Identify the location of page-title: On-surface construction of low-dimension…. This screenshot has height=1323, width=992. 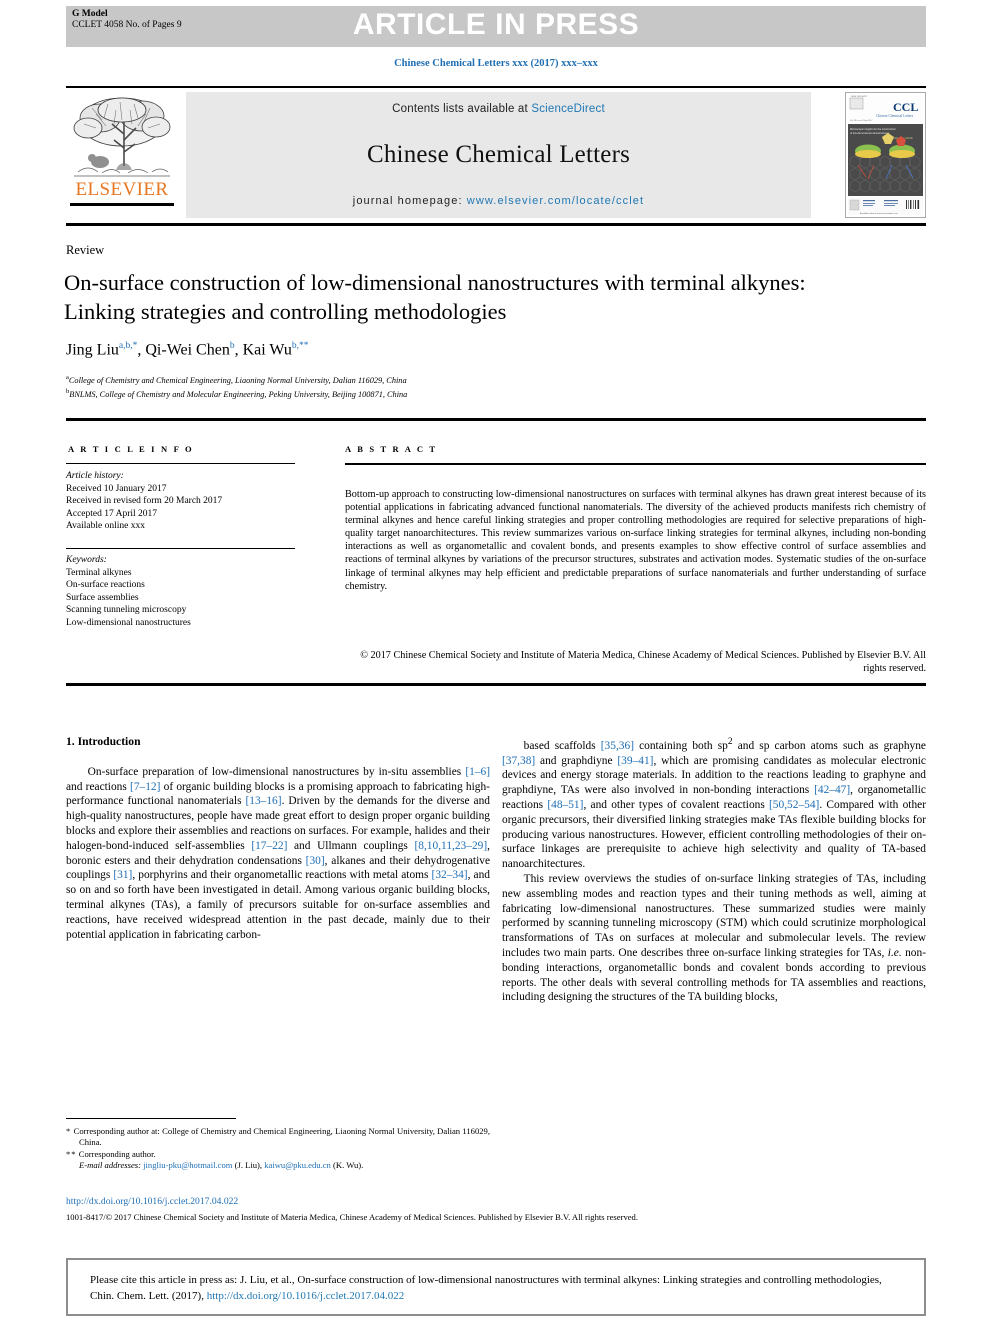
(435, 297).